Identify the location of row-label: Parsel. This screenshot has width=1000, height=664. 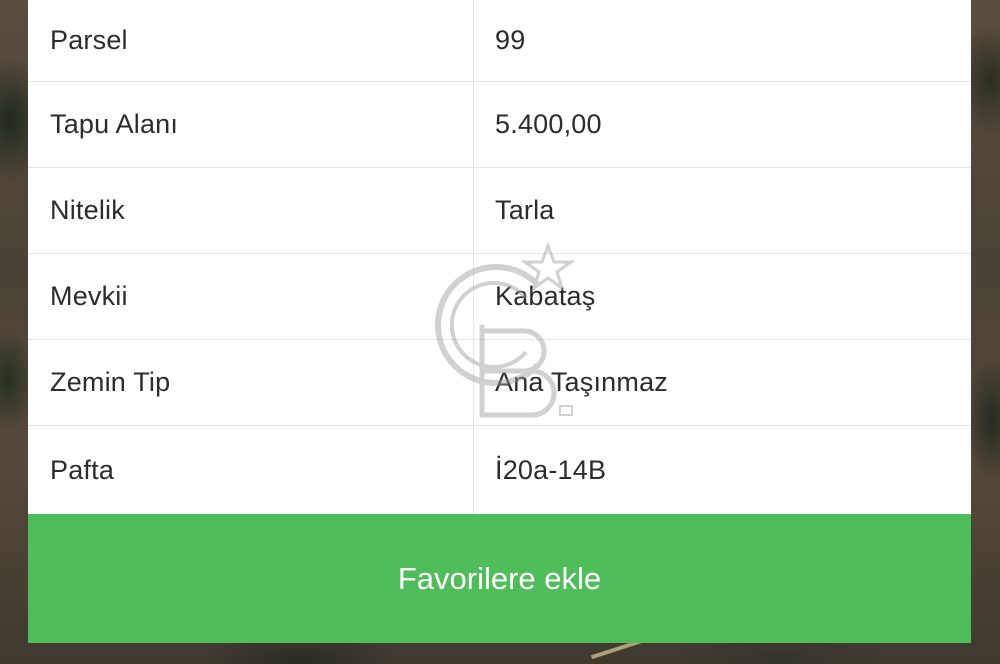
(89, 40).